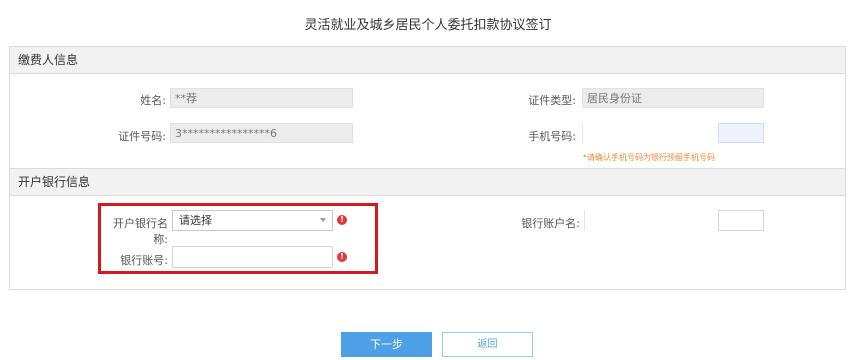 This screenshot has height=360, width=856. What do you see at coordinates (153, 100) in the screenshot?
I see `name-label: 姓名:` at bounding box center [153, 100].